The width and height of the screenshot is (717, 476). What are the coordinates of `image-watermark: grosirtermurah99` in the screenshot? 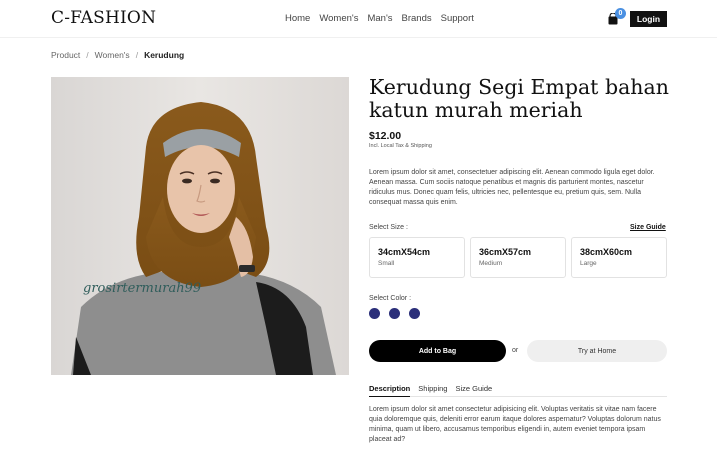 It's located at (142, 288).